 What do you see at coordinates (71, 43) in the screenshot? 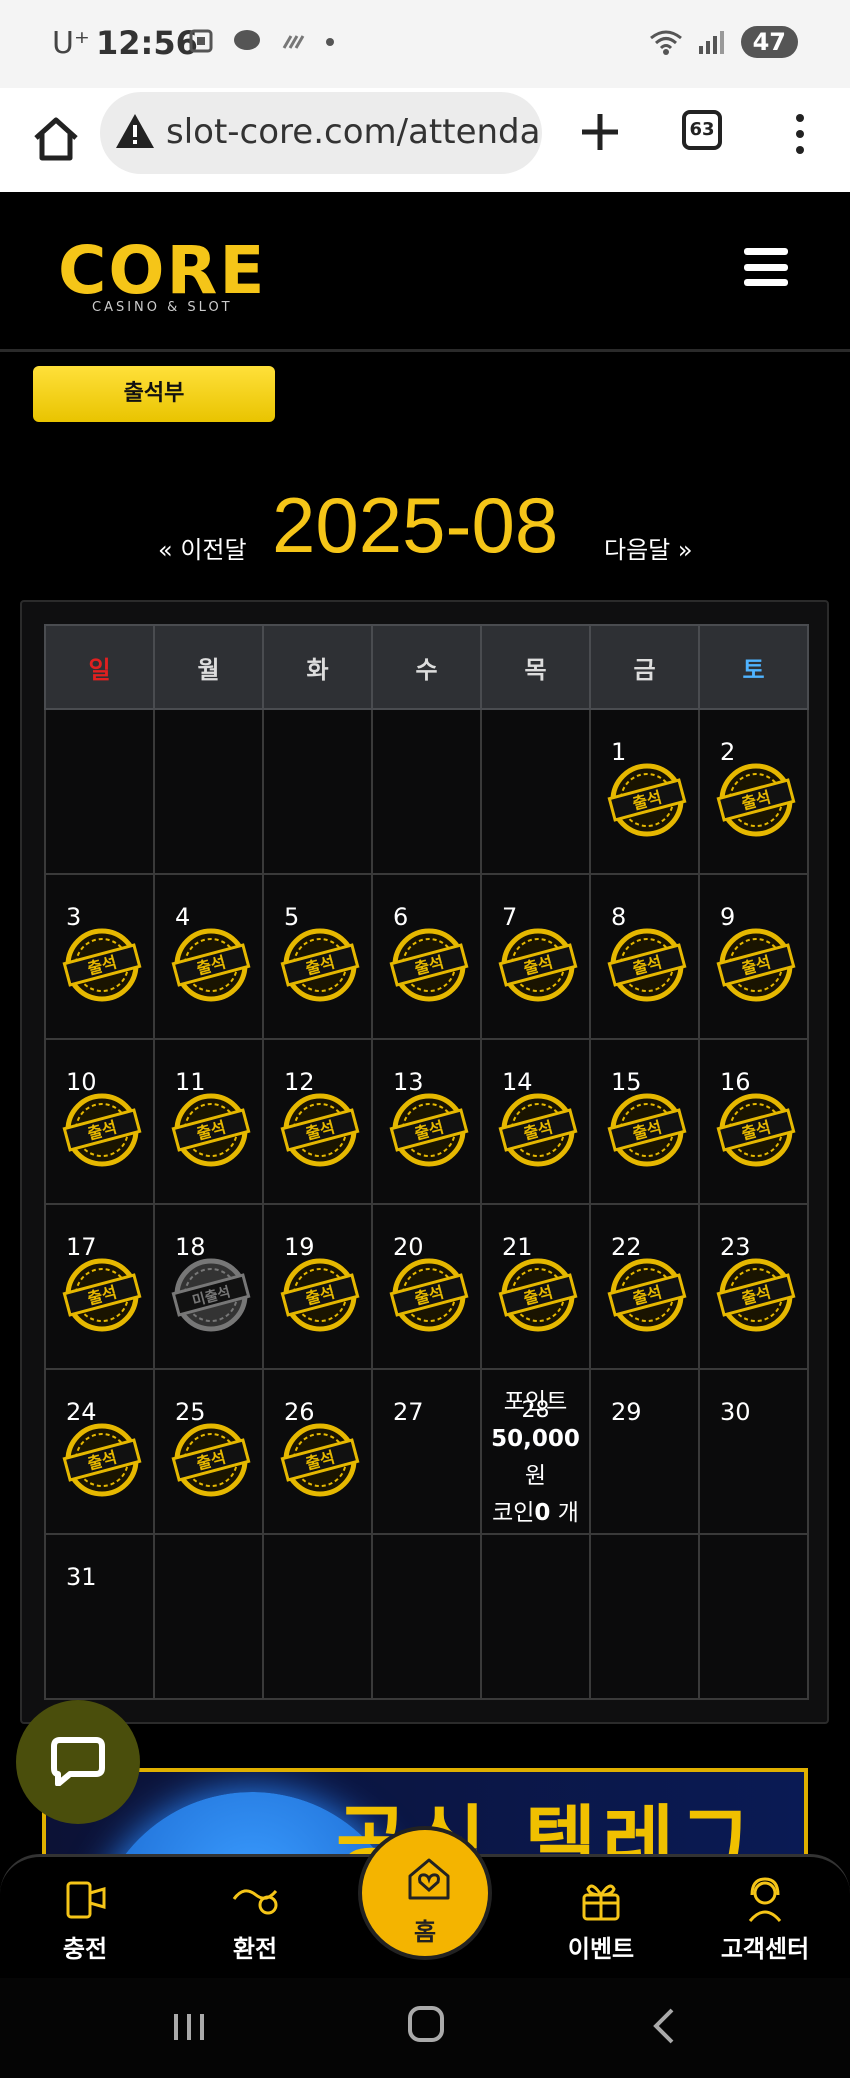
I see `carrier-label: U⁺` at bounding box center [71, 43].